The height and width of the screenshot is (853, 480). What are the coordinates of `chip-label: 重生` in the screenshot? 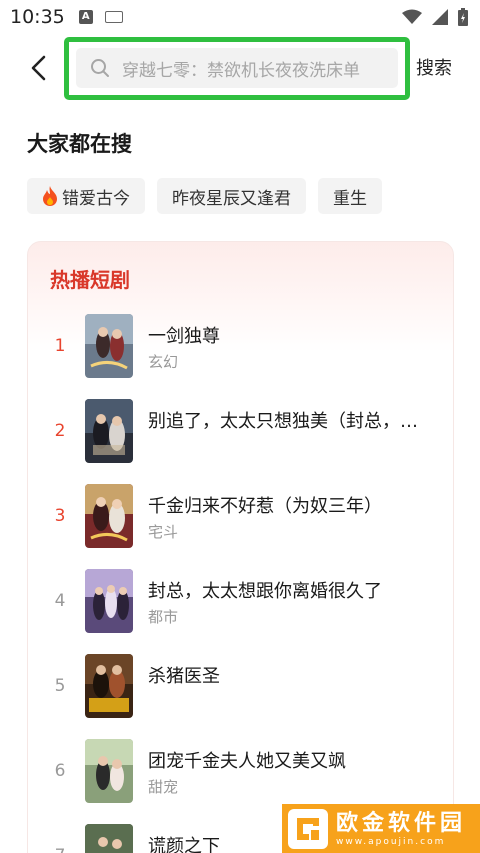 It's located at (350, 198).